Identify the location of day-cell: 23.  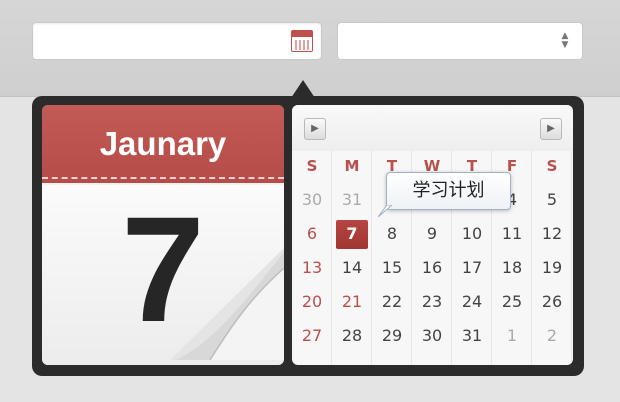
(432, 302).